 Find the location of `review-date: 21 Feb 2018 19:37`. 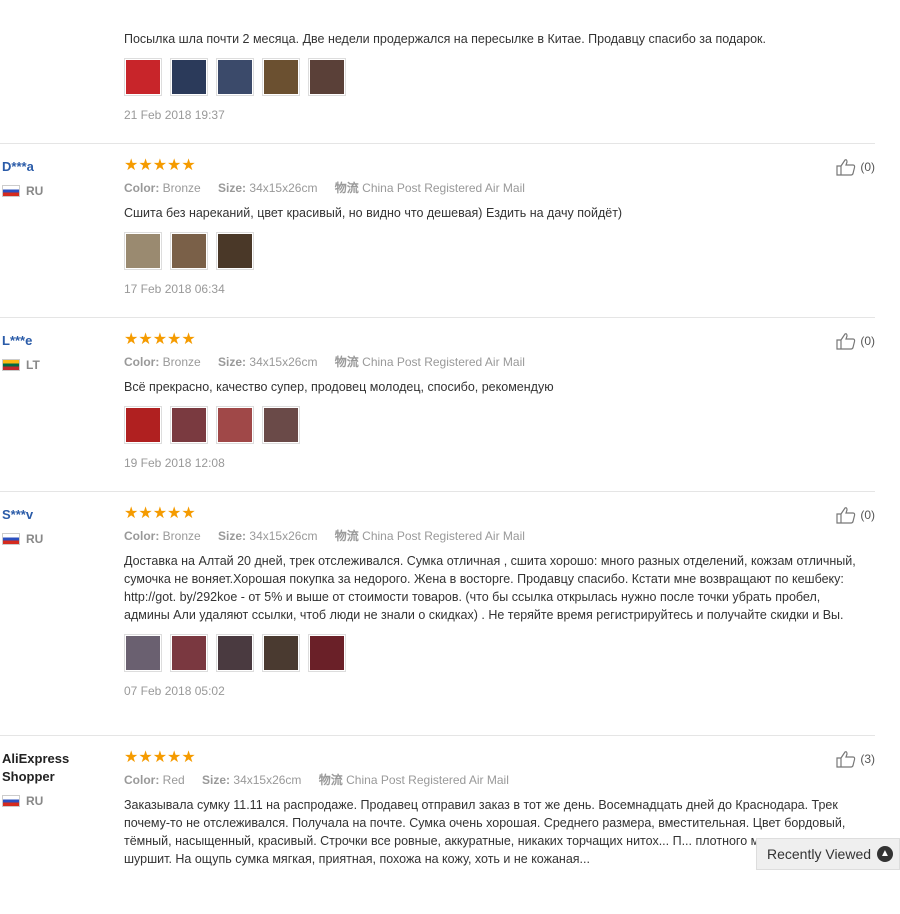

review-date: 21 Feb 2018 19:37 is located at coordinates (174, 115).